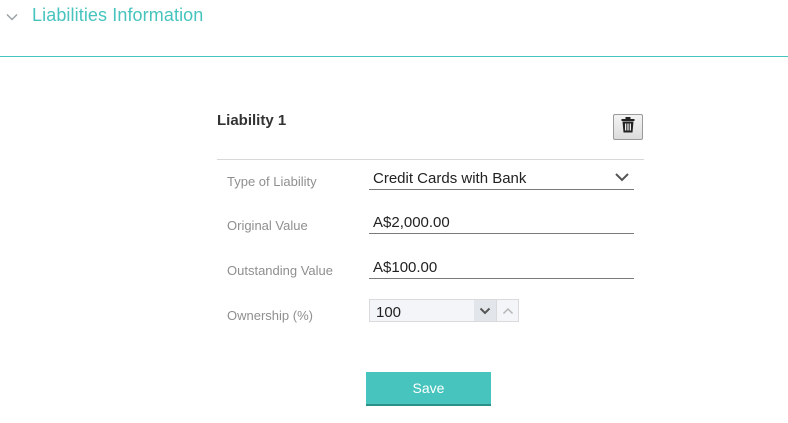 Image resolution: width=788 pixels, height=423 pixels. What do you see at coordinates (501, 221) in the screenshot?
I see `original-value-field: A$2,000.00` at bounding box center [501, 221].